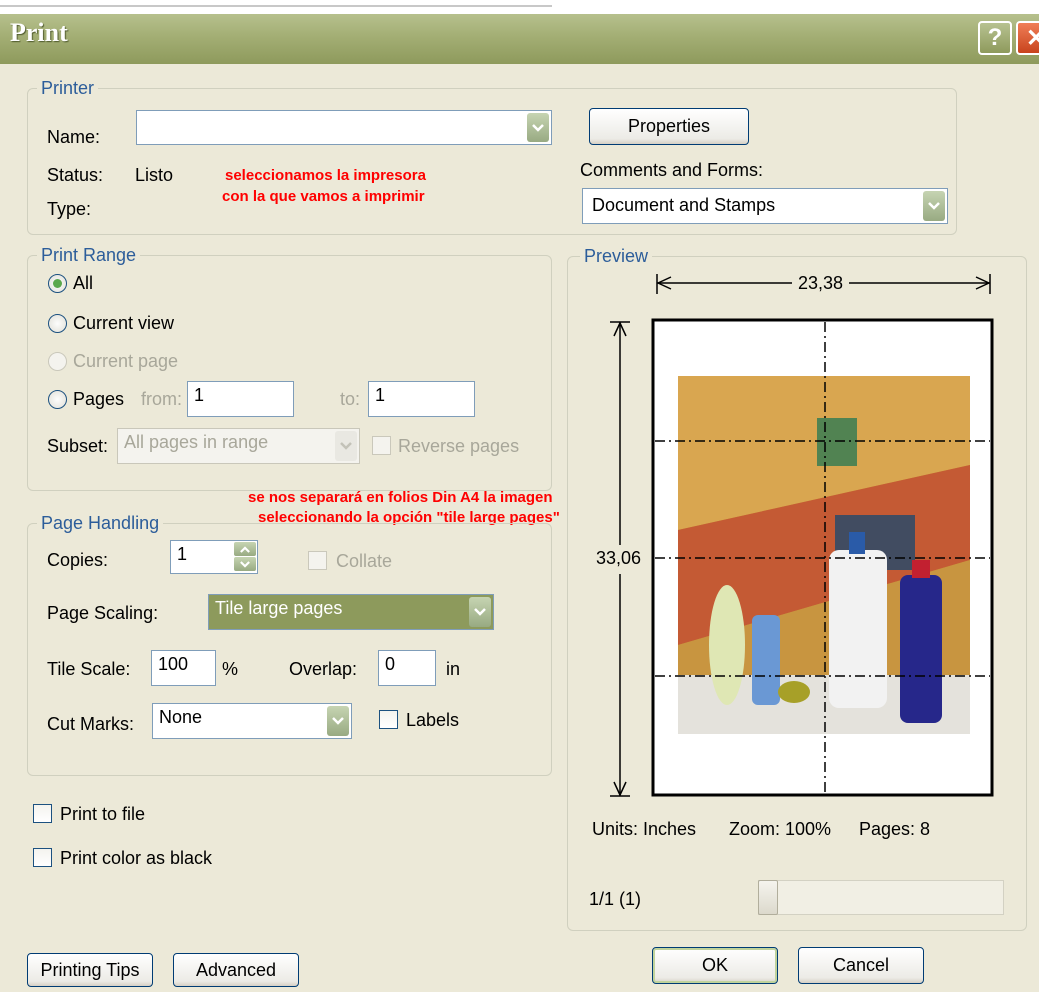 The height and width of the screenshot is (992, 1039). Describe the element at coordinates (102, 814) in the screenshot. I see `print-to-file-label: Print to file` at that location.